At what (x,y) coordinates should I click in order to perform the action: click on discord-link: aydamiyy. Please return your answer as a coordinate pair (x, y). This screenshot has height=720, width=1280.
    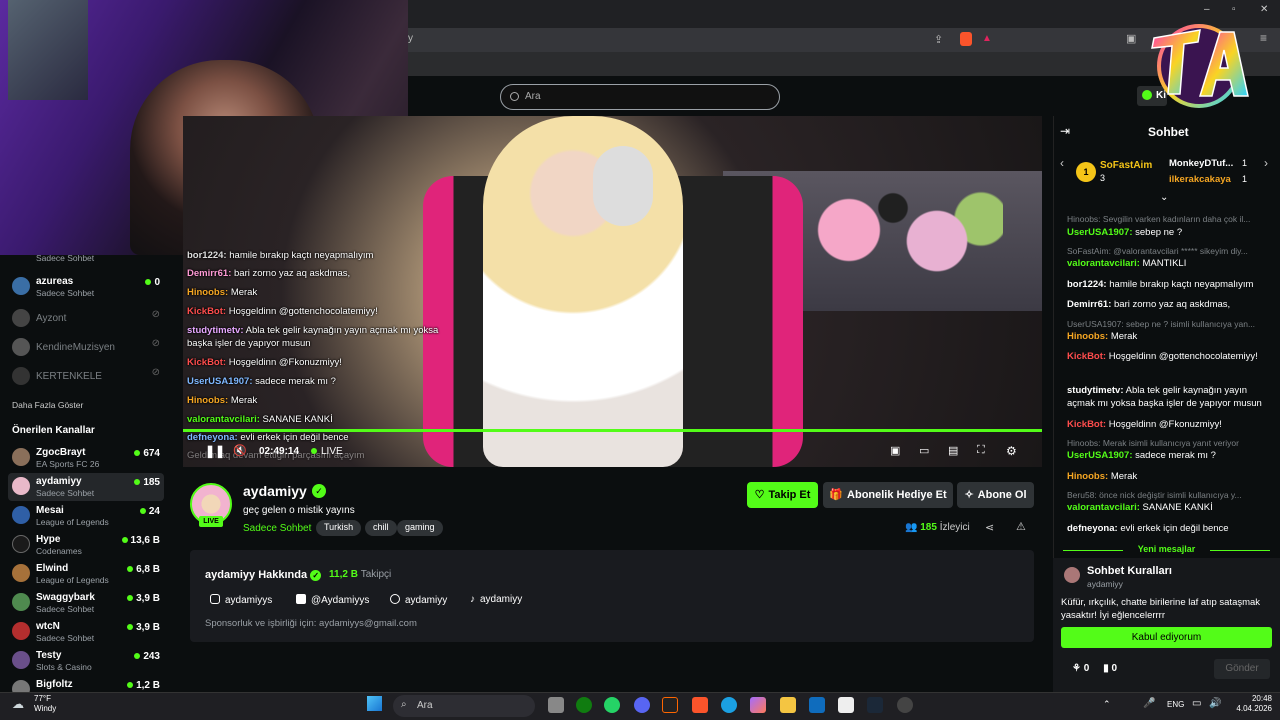
    Looking at the image, I should click on (418, 600).